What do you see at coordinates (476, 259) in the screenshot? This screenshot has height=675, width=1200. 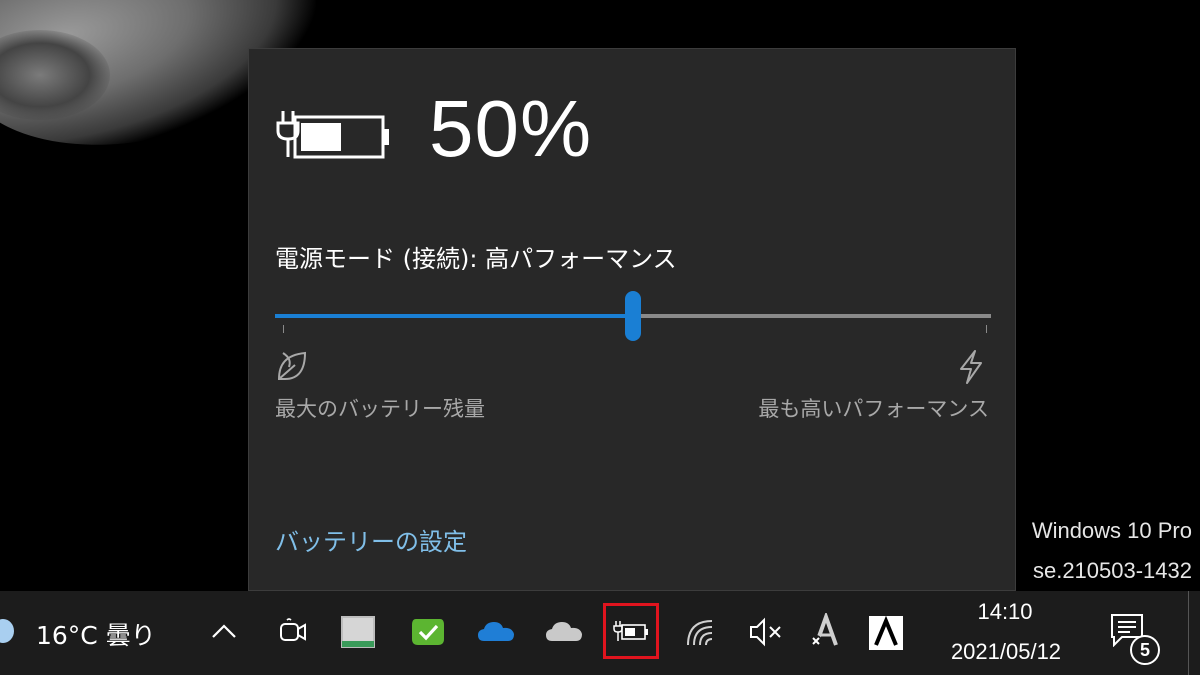 I see `power-mode-label: 電源モード (接続): 高パフォーマンス` at bounding box center [476, 259].